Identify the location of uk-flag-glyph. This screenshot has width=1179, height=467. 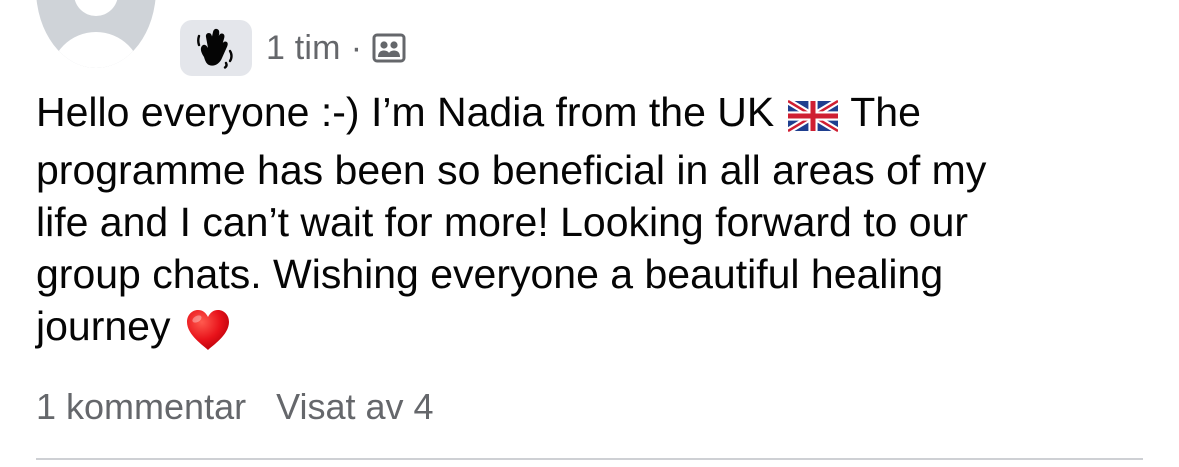
(813, 116).